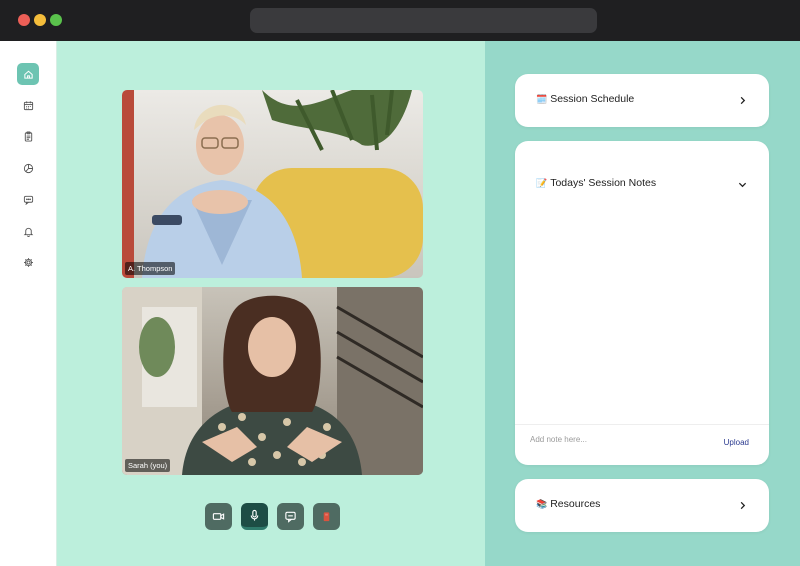  Describe the element at coordinates (615, 439) in the screenshot. I see `add-note-input` at that location.